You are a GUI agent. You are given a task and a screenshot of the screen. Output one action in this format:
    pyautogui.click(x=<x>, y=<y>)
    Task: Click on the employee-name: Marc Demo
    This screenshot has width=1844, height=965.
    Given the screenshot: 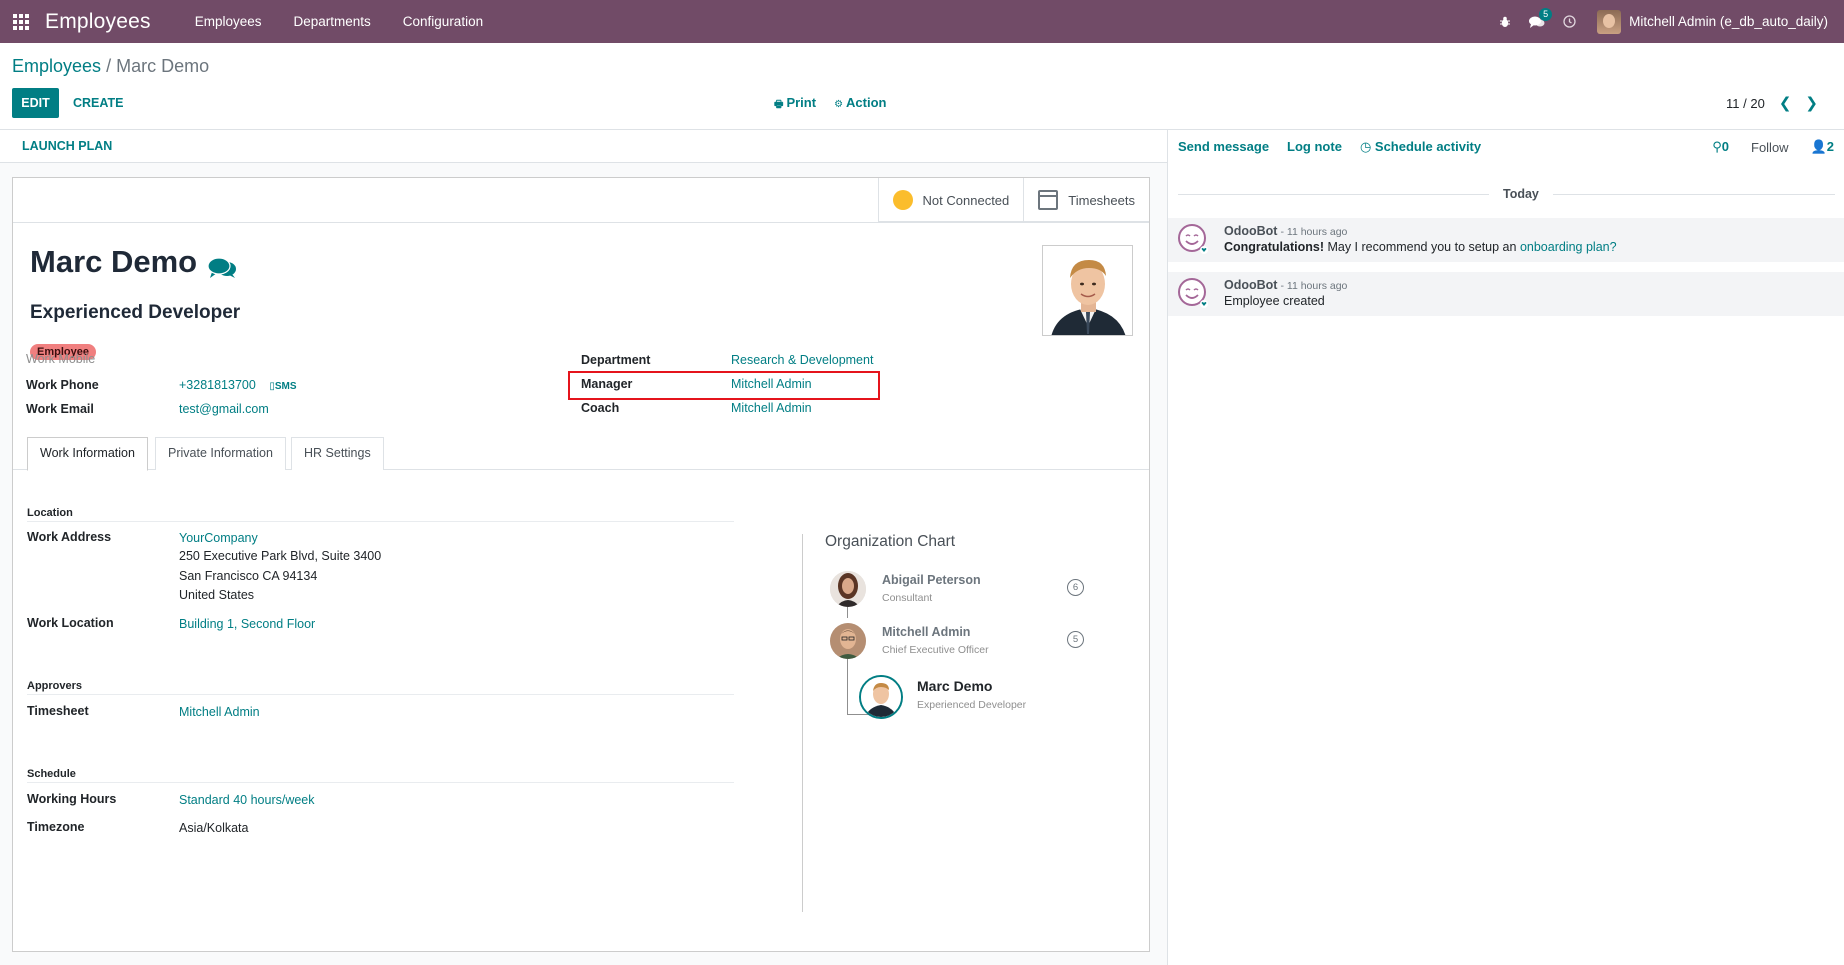 What is the action you would take?
    pyautogui.click(x=133, y=262)
    